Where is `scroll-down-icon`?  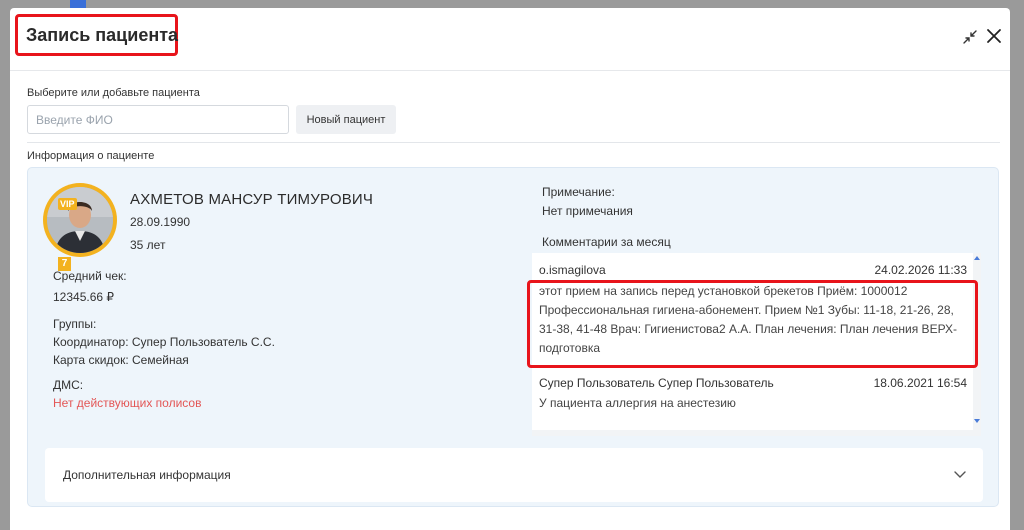
scroll-down-icon is located at coordinates (977, 421).